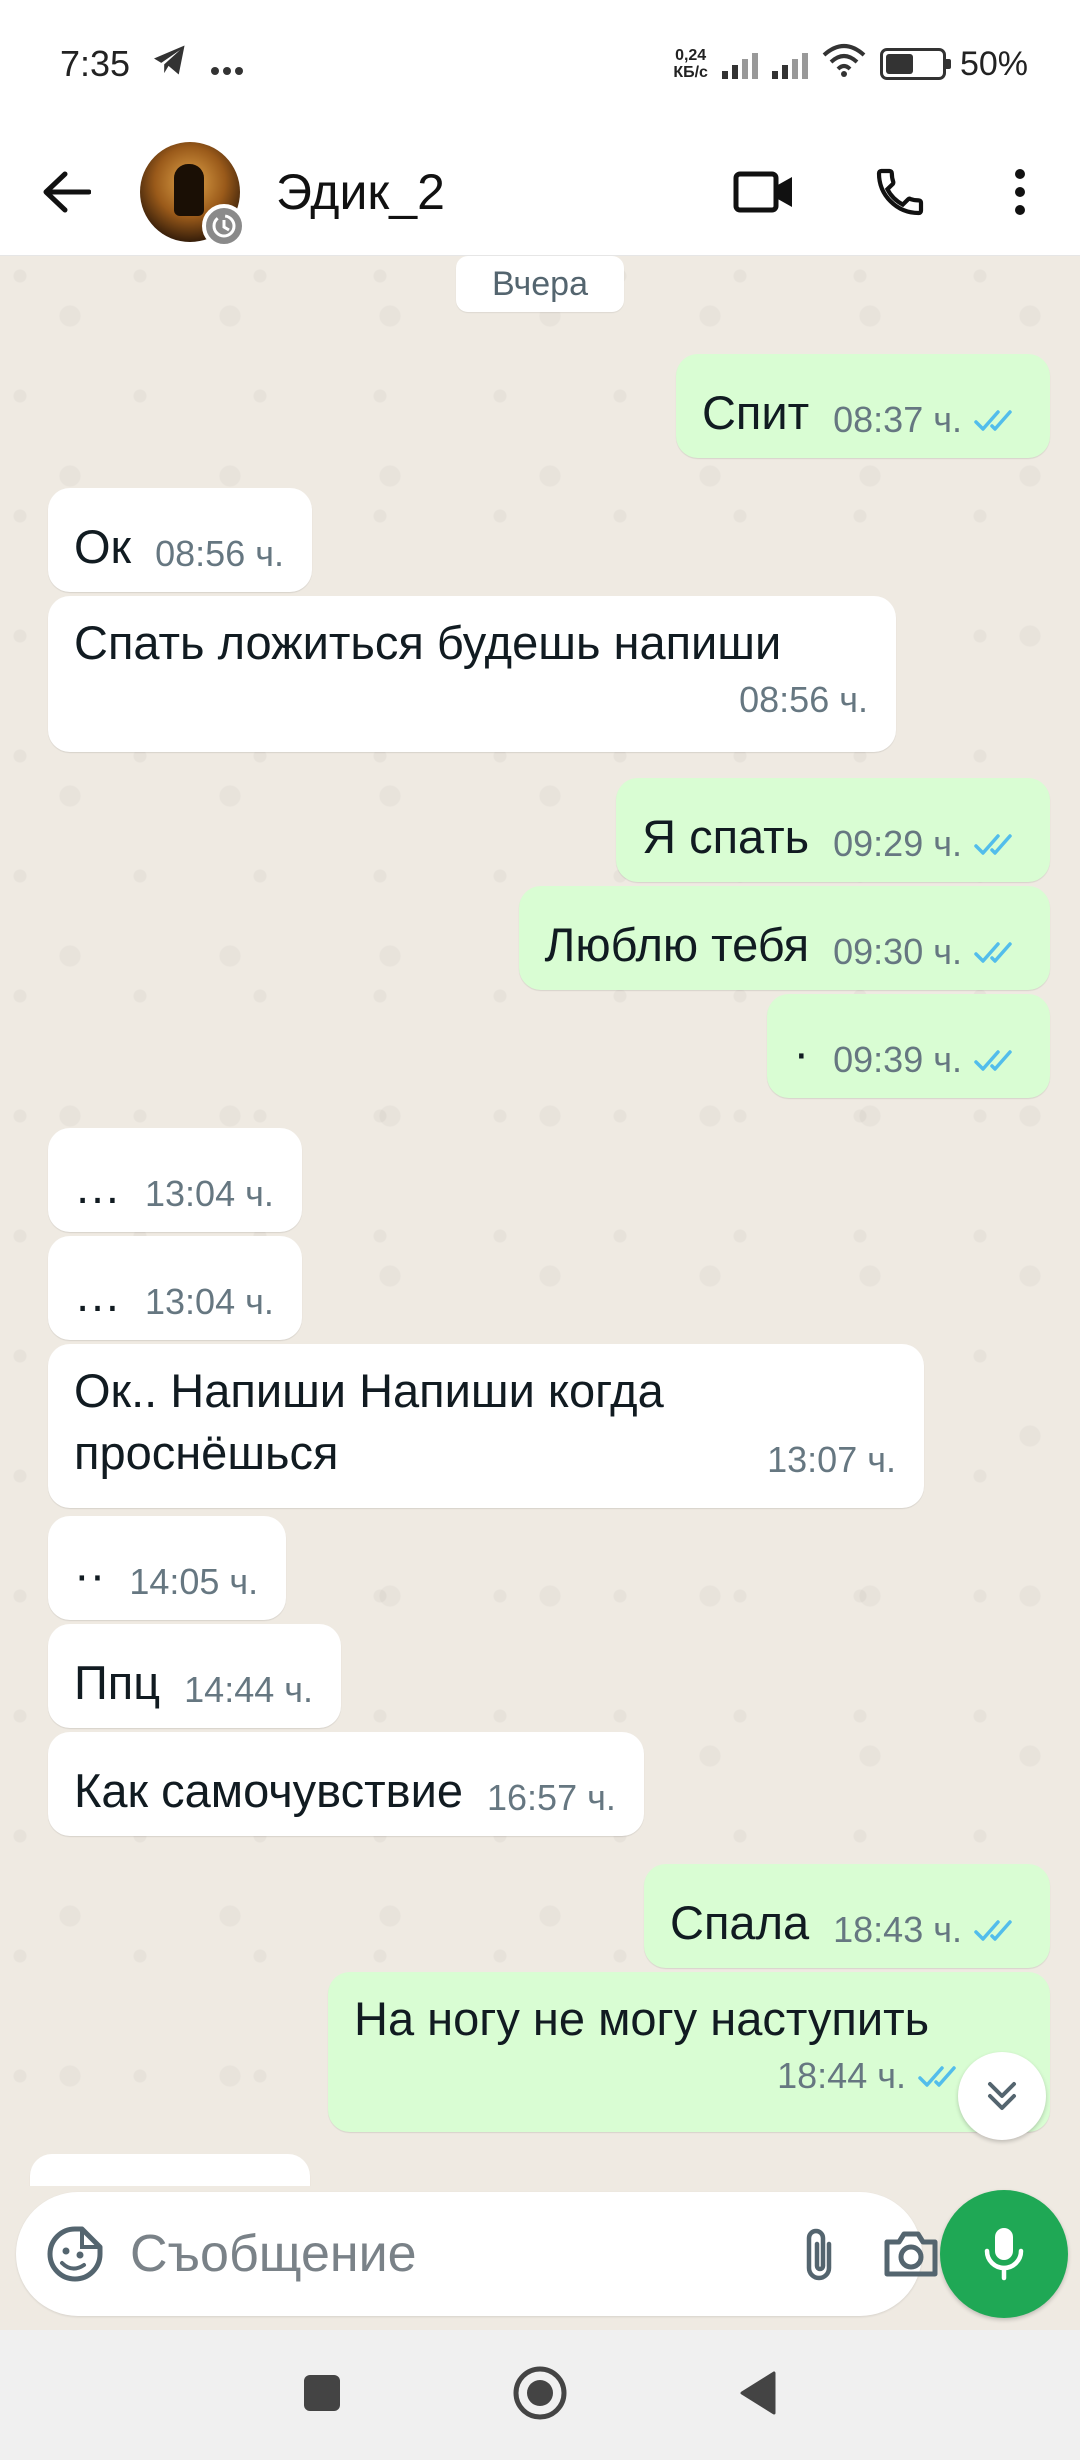 This screenshot has width=1080, height=2460. I want to click on message-meta: 14:05 ч., so click(193, 1583).